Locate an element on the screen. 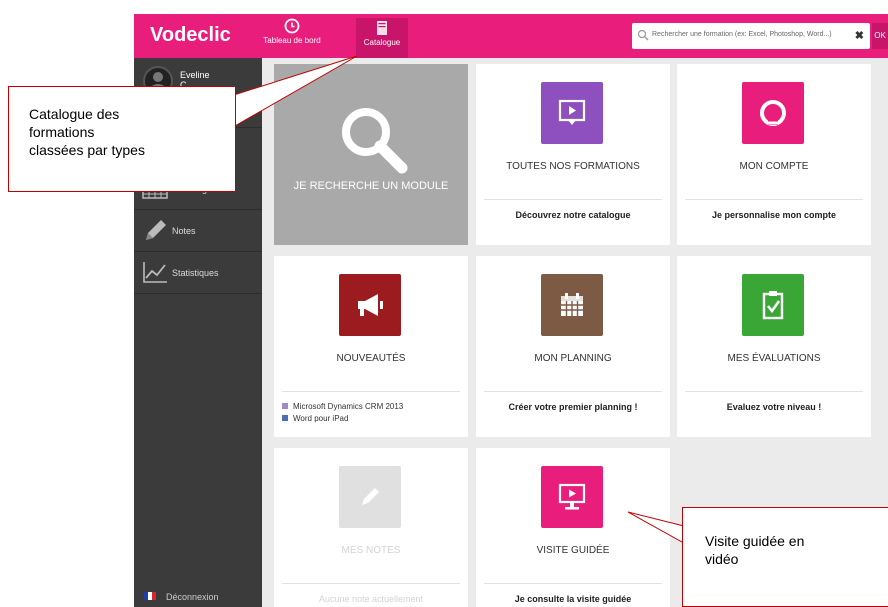 This screenshot has width=888, height=607. tile-my-notes: MES NOTES Aucune note actuellement is located at coordinates (371, 527).